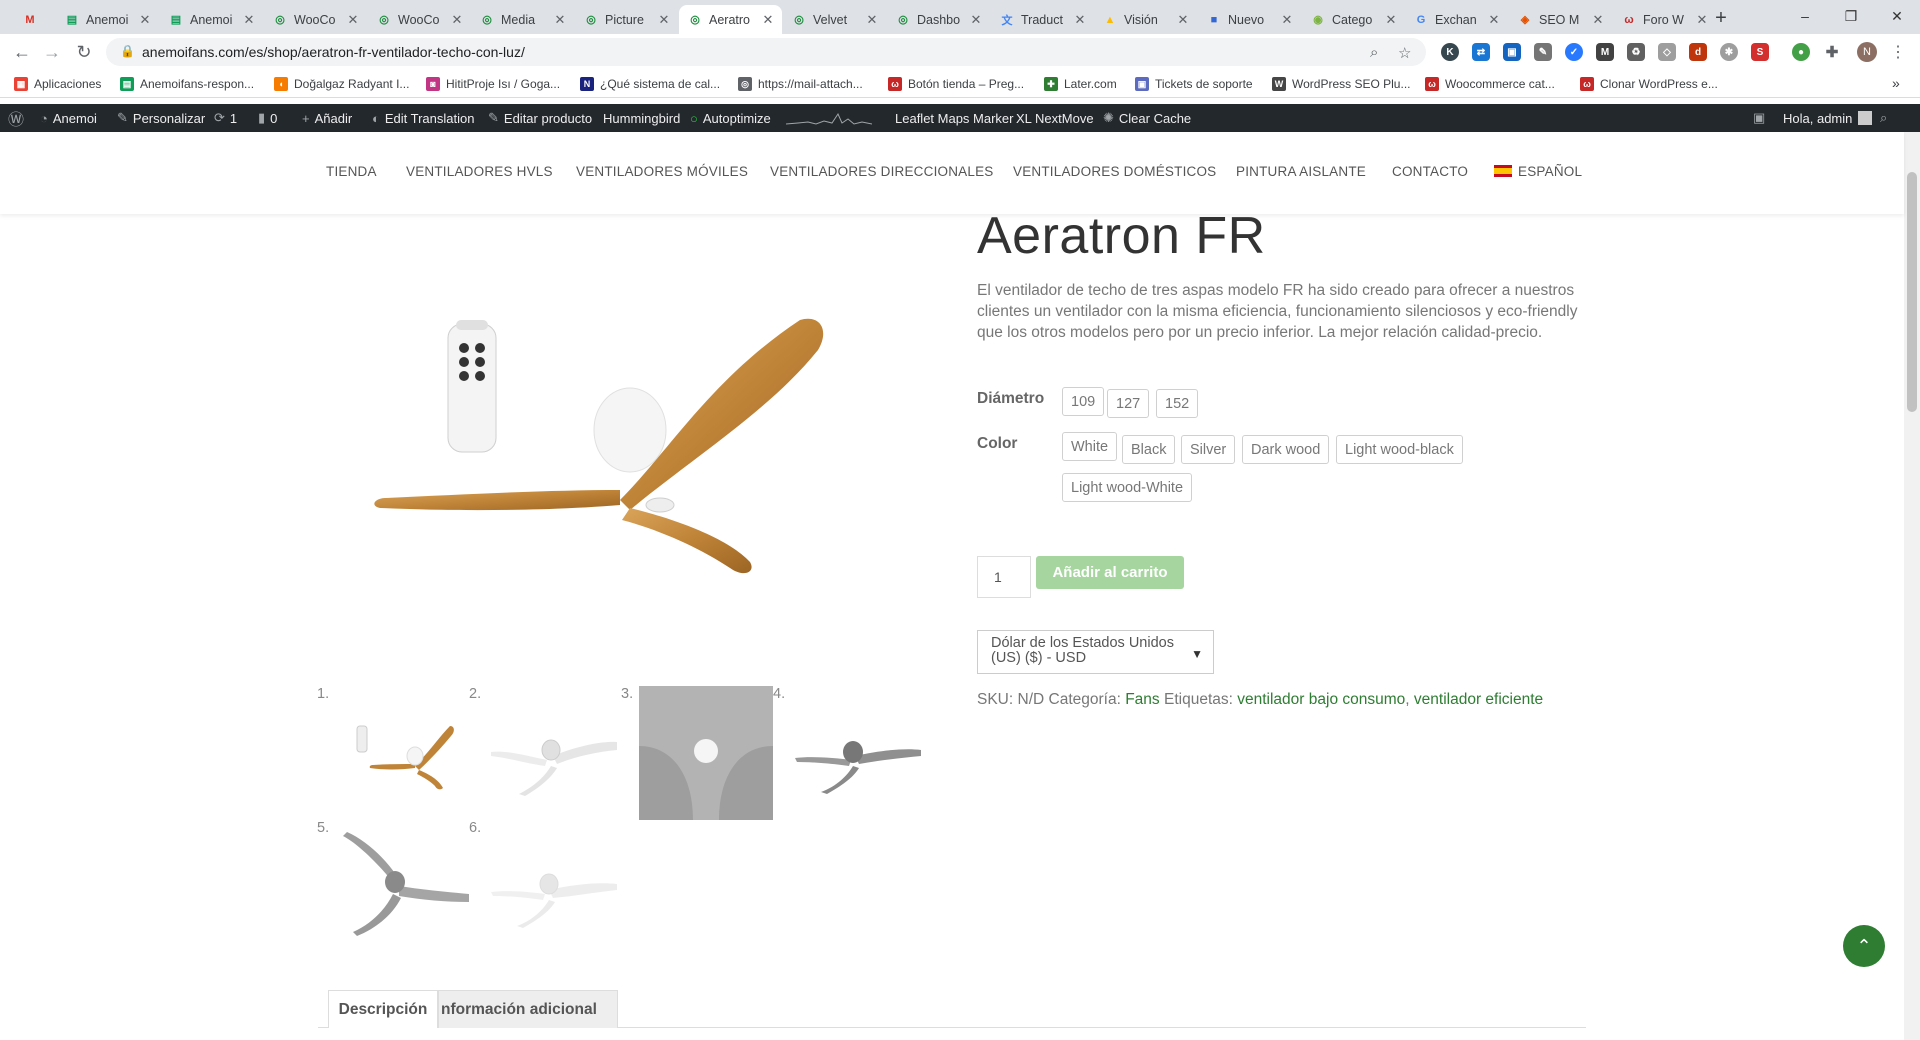 The width and height of the screenshot is (1920, 1040). Describe the element at coordinates (1543, 52) in the screenshot. I see `extension-pen-icon: ✎` at that location.